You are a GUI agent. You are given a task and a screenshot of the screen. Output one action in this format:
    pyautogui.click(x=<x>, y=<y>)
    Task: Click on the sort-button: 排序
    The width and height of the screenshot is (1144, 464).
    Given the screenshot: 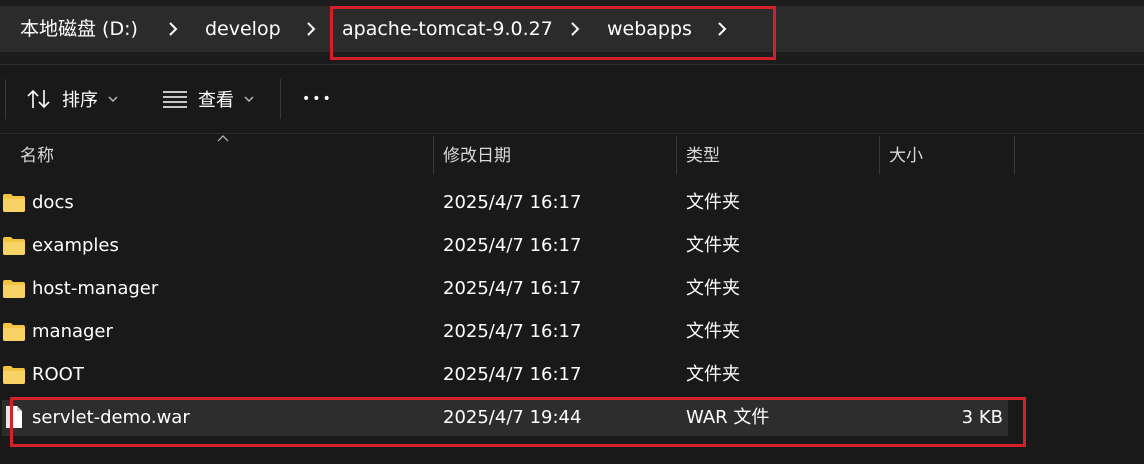 What is the action you would take?
    pyautogui.click(x=72, y=99)
    